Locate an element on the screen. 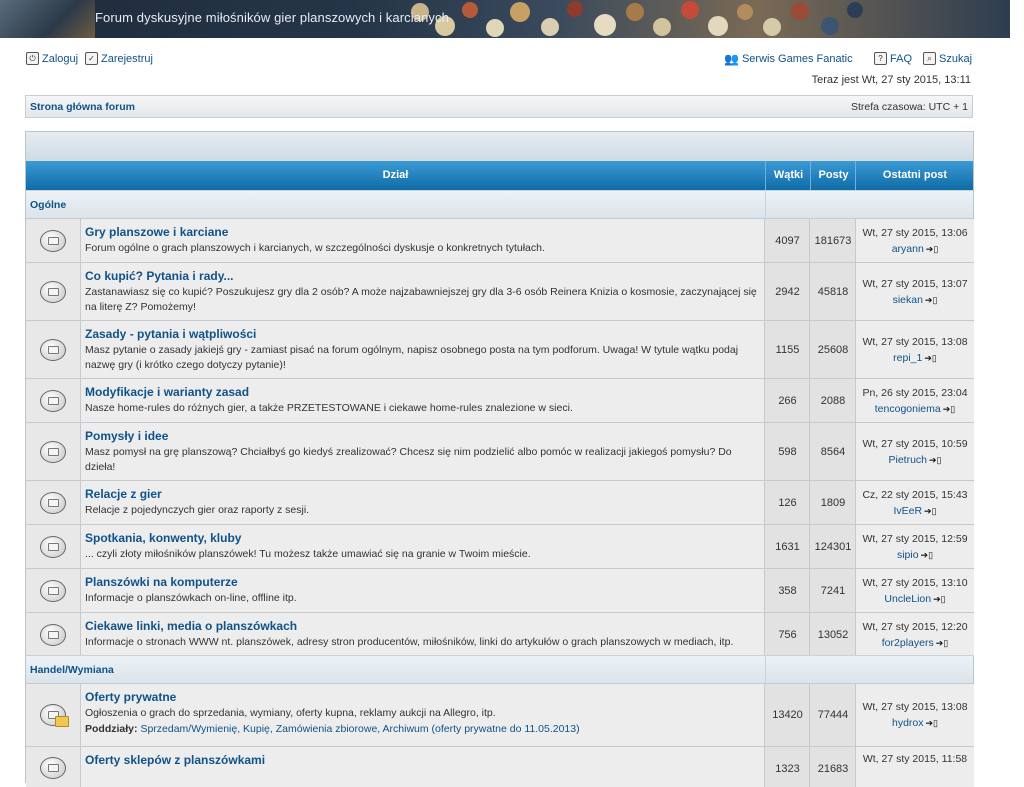 The height and width of the screenshot is (787, 1024). header-forum: Dział is located at coordinates (395, 175).